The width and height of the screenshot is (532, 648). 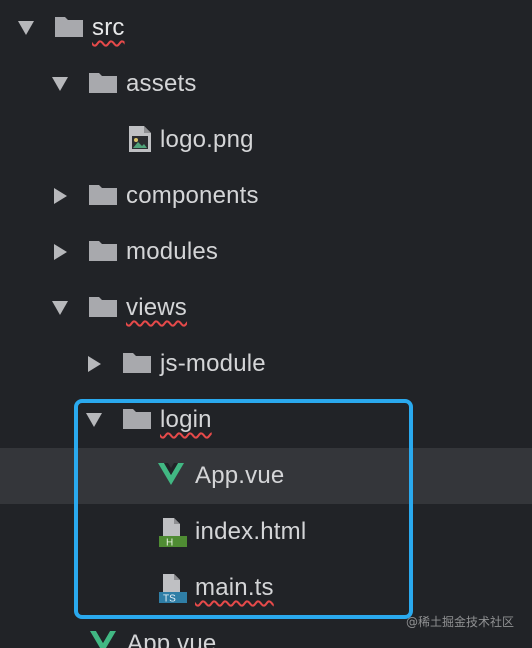 I want to click on tree-item-label: js-module, so click(x=213, y=363).